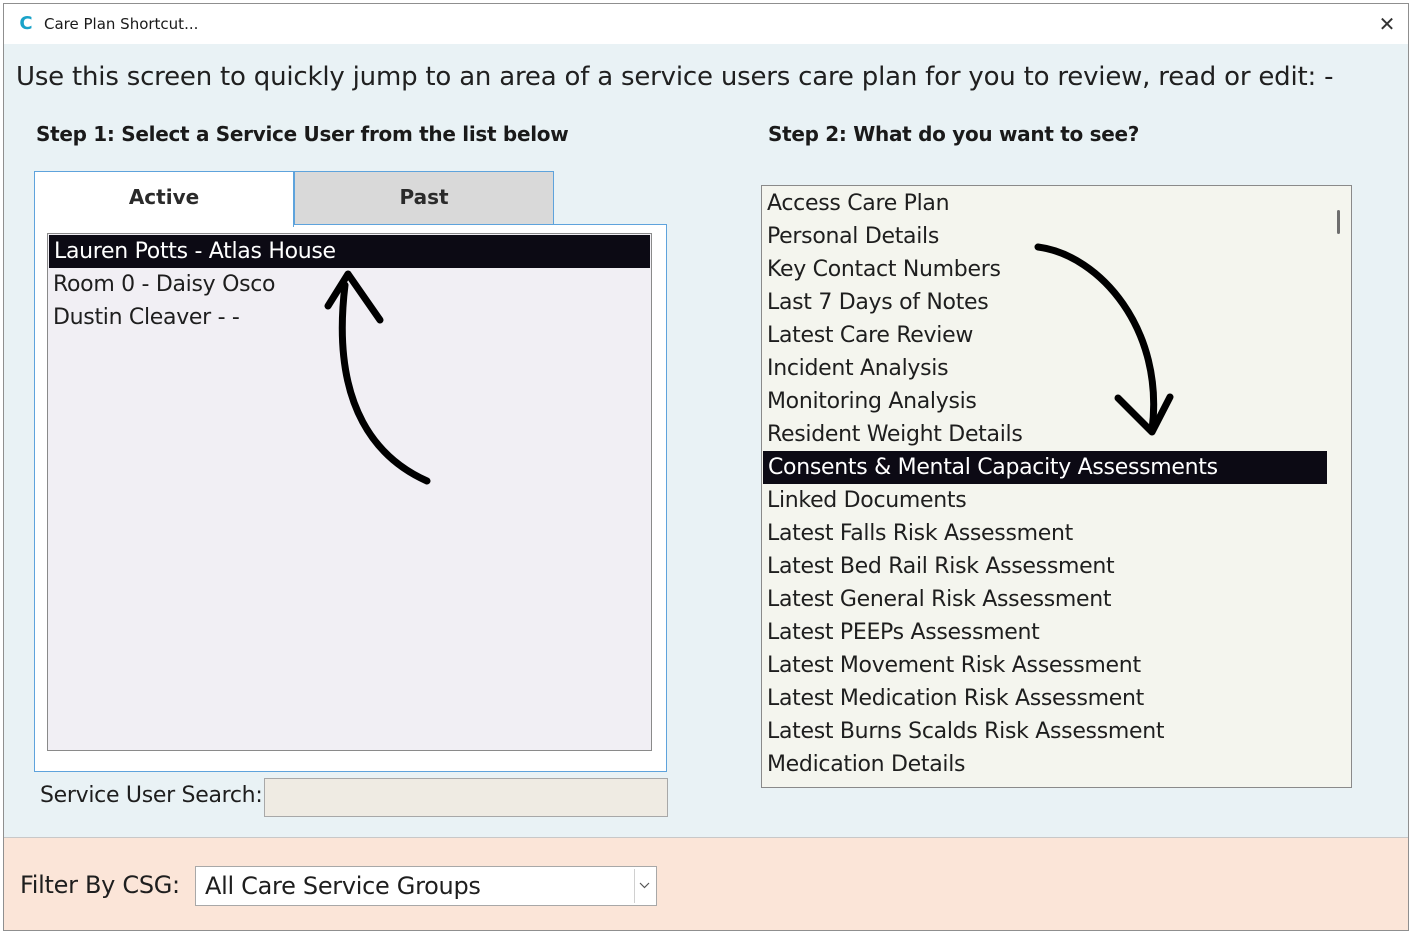  Describe the element at coordinates (954, 134) in the screenshot. I see `step2-title: Step 2: What do you want to see?` at that location.